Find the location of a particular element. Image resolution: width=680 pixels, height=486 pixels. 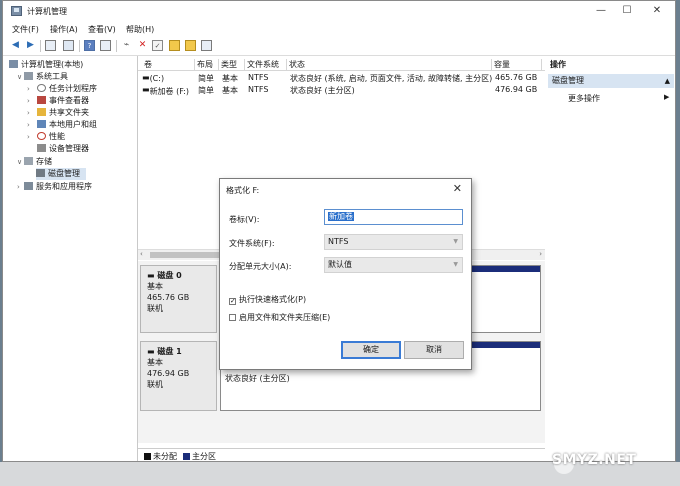

col-capacity: 容量 is located at coordinates (517, 64).